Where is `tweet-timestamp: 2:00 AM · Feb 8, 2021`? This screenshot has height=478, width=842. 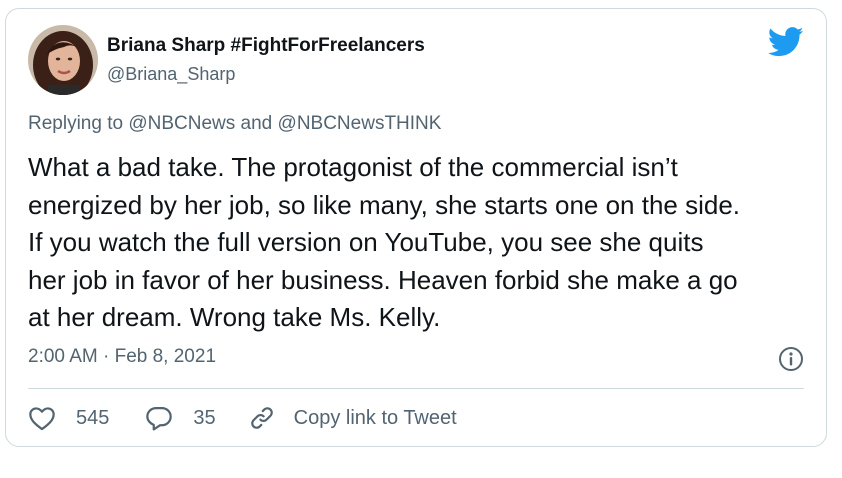
tweet-timestamp: 2:00 AM · Feb 8, 2021 is located at coordinates (122, 357).